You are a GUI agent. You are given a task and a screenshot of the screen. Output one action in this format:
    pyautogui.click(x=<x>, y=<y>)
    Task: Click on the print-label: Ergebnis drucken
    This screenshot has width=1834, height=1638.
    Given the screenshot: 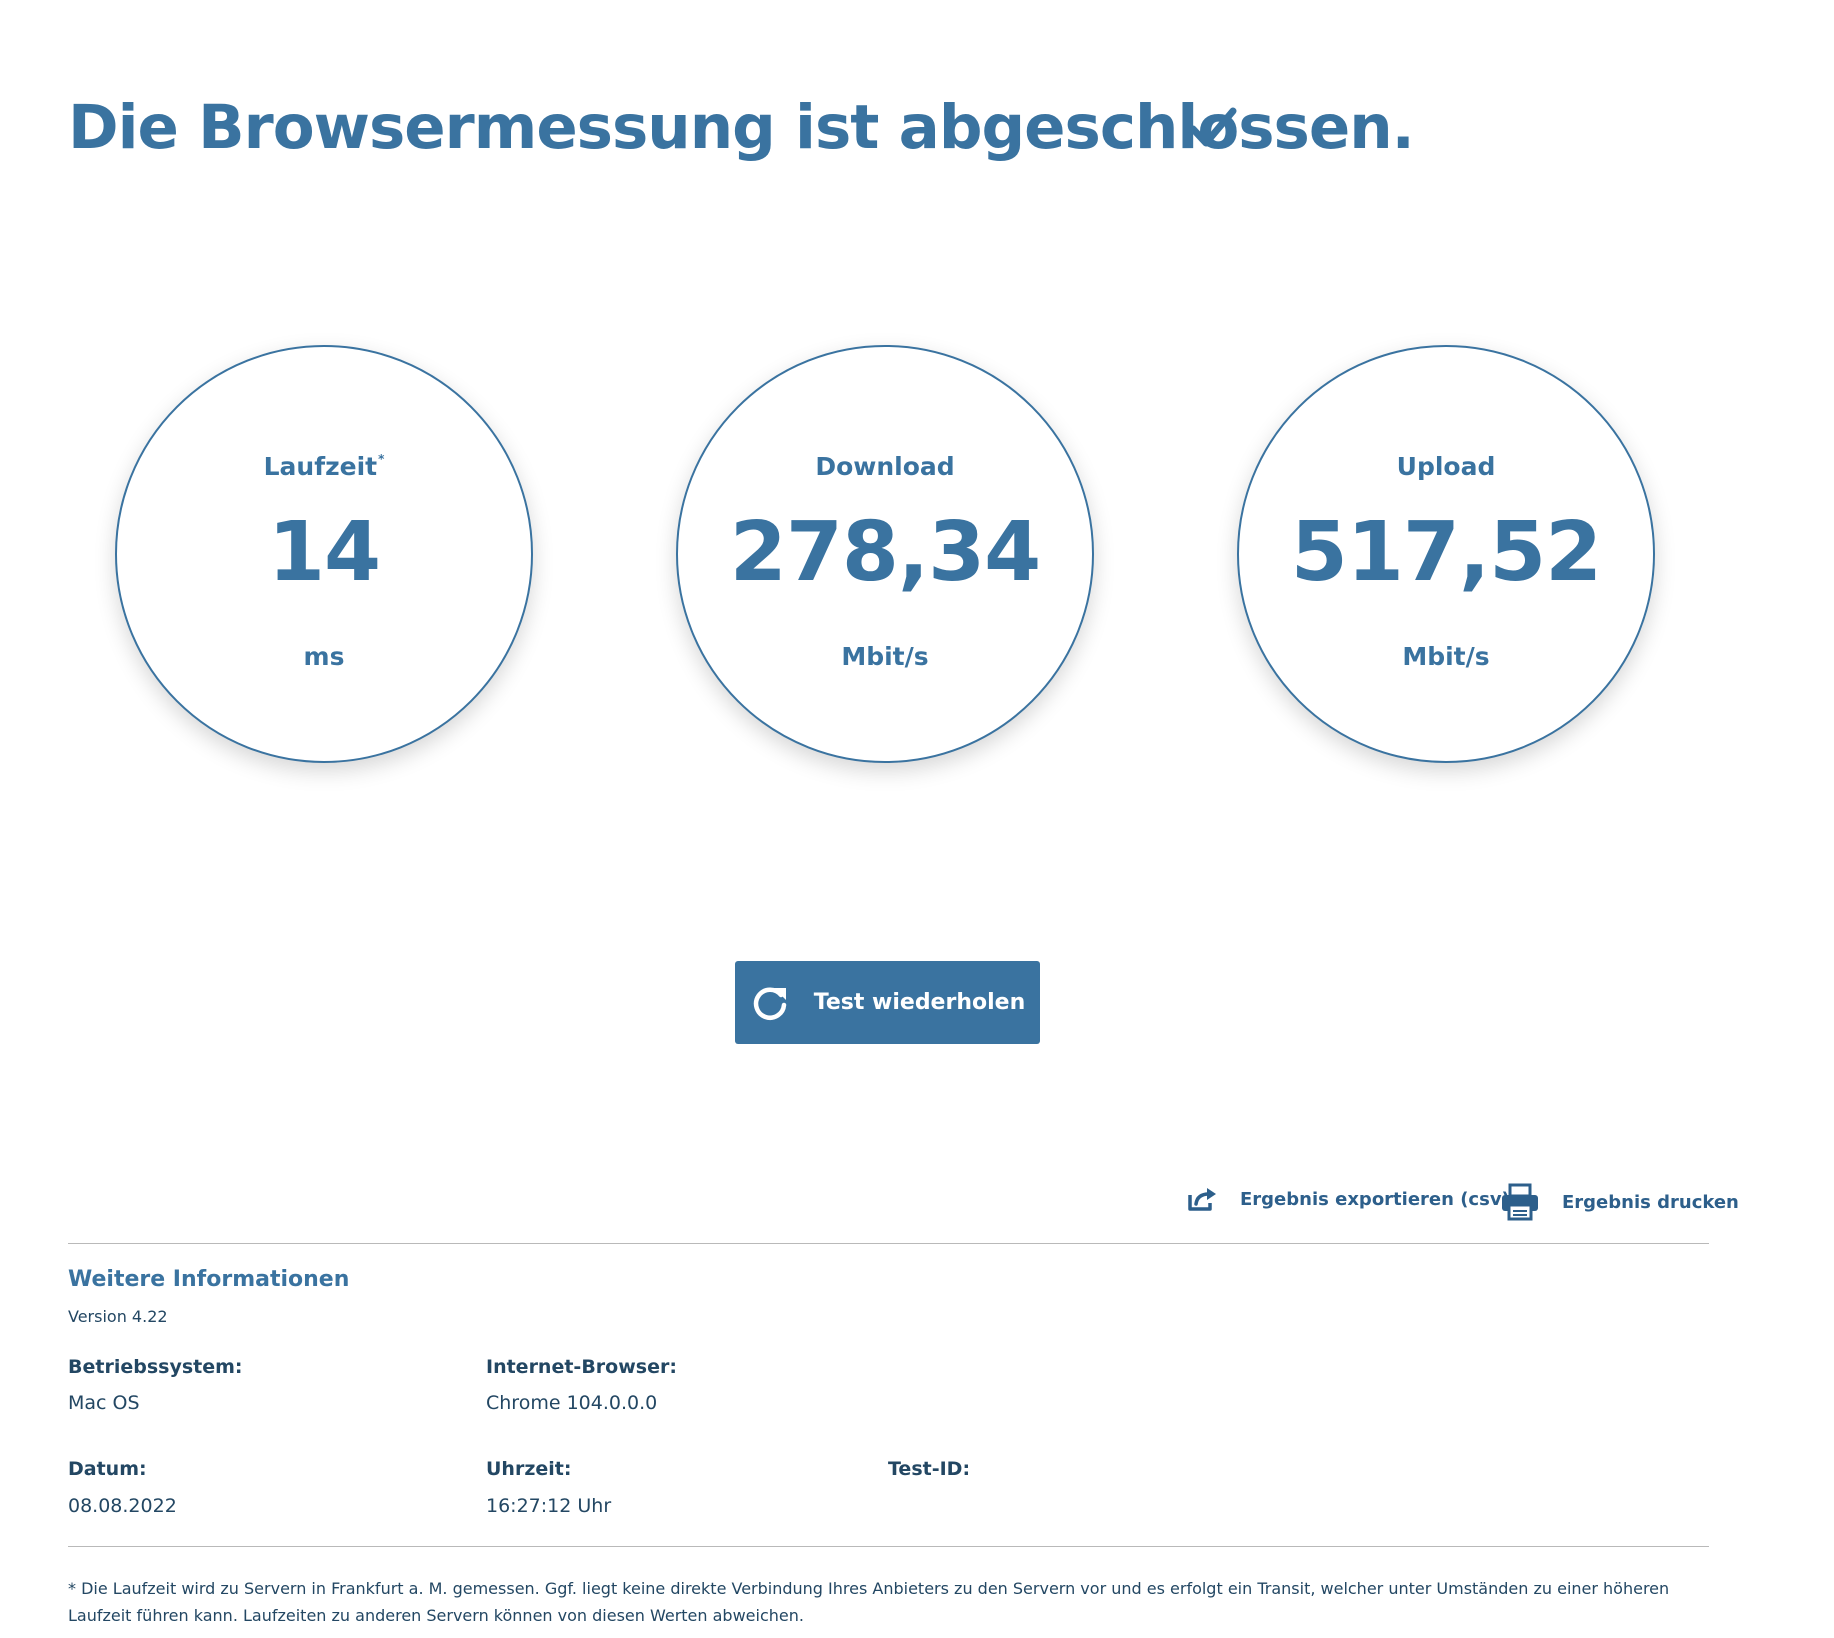 What is the action you would take?
    pyautogui.click(x=1650, y=1202)
    